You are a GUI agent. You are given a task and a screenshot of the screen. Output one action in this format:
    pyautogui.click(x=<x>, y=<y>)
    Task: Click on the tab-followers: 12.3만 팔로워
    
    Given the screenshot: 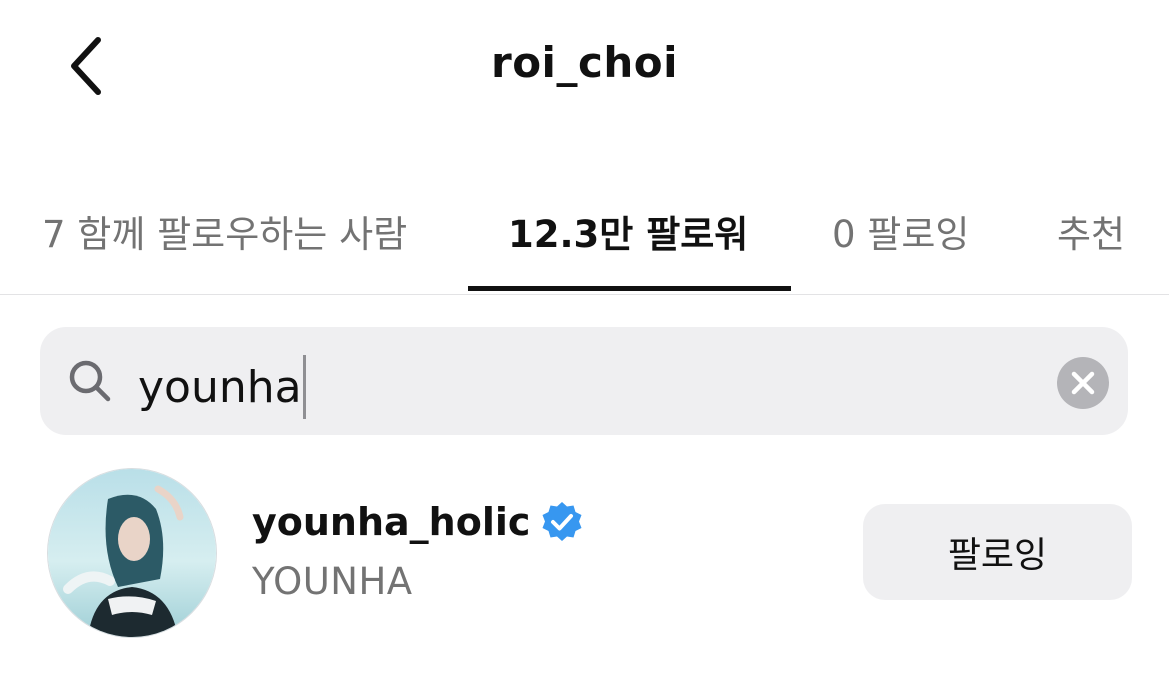 What is the action you would take?
    pyautogui.click(x=628, y=231)
    